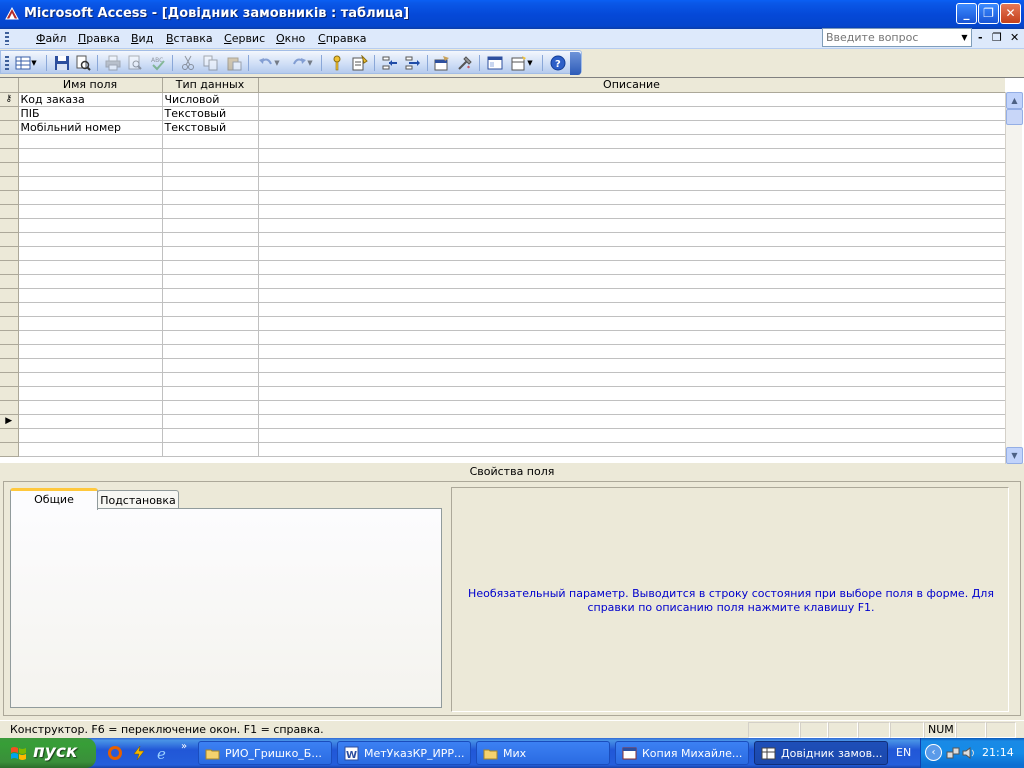 The width and height of the screenshot is (1024, 768). Describe the element at coordinates (980, 37) in the screenshot. I see `mdi-minimize-button: -` at that location.